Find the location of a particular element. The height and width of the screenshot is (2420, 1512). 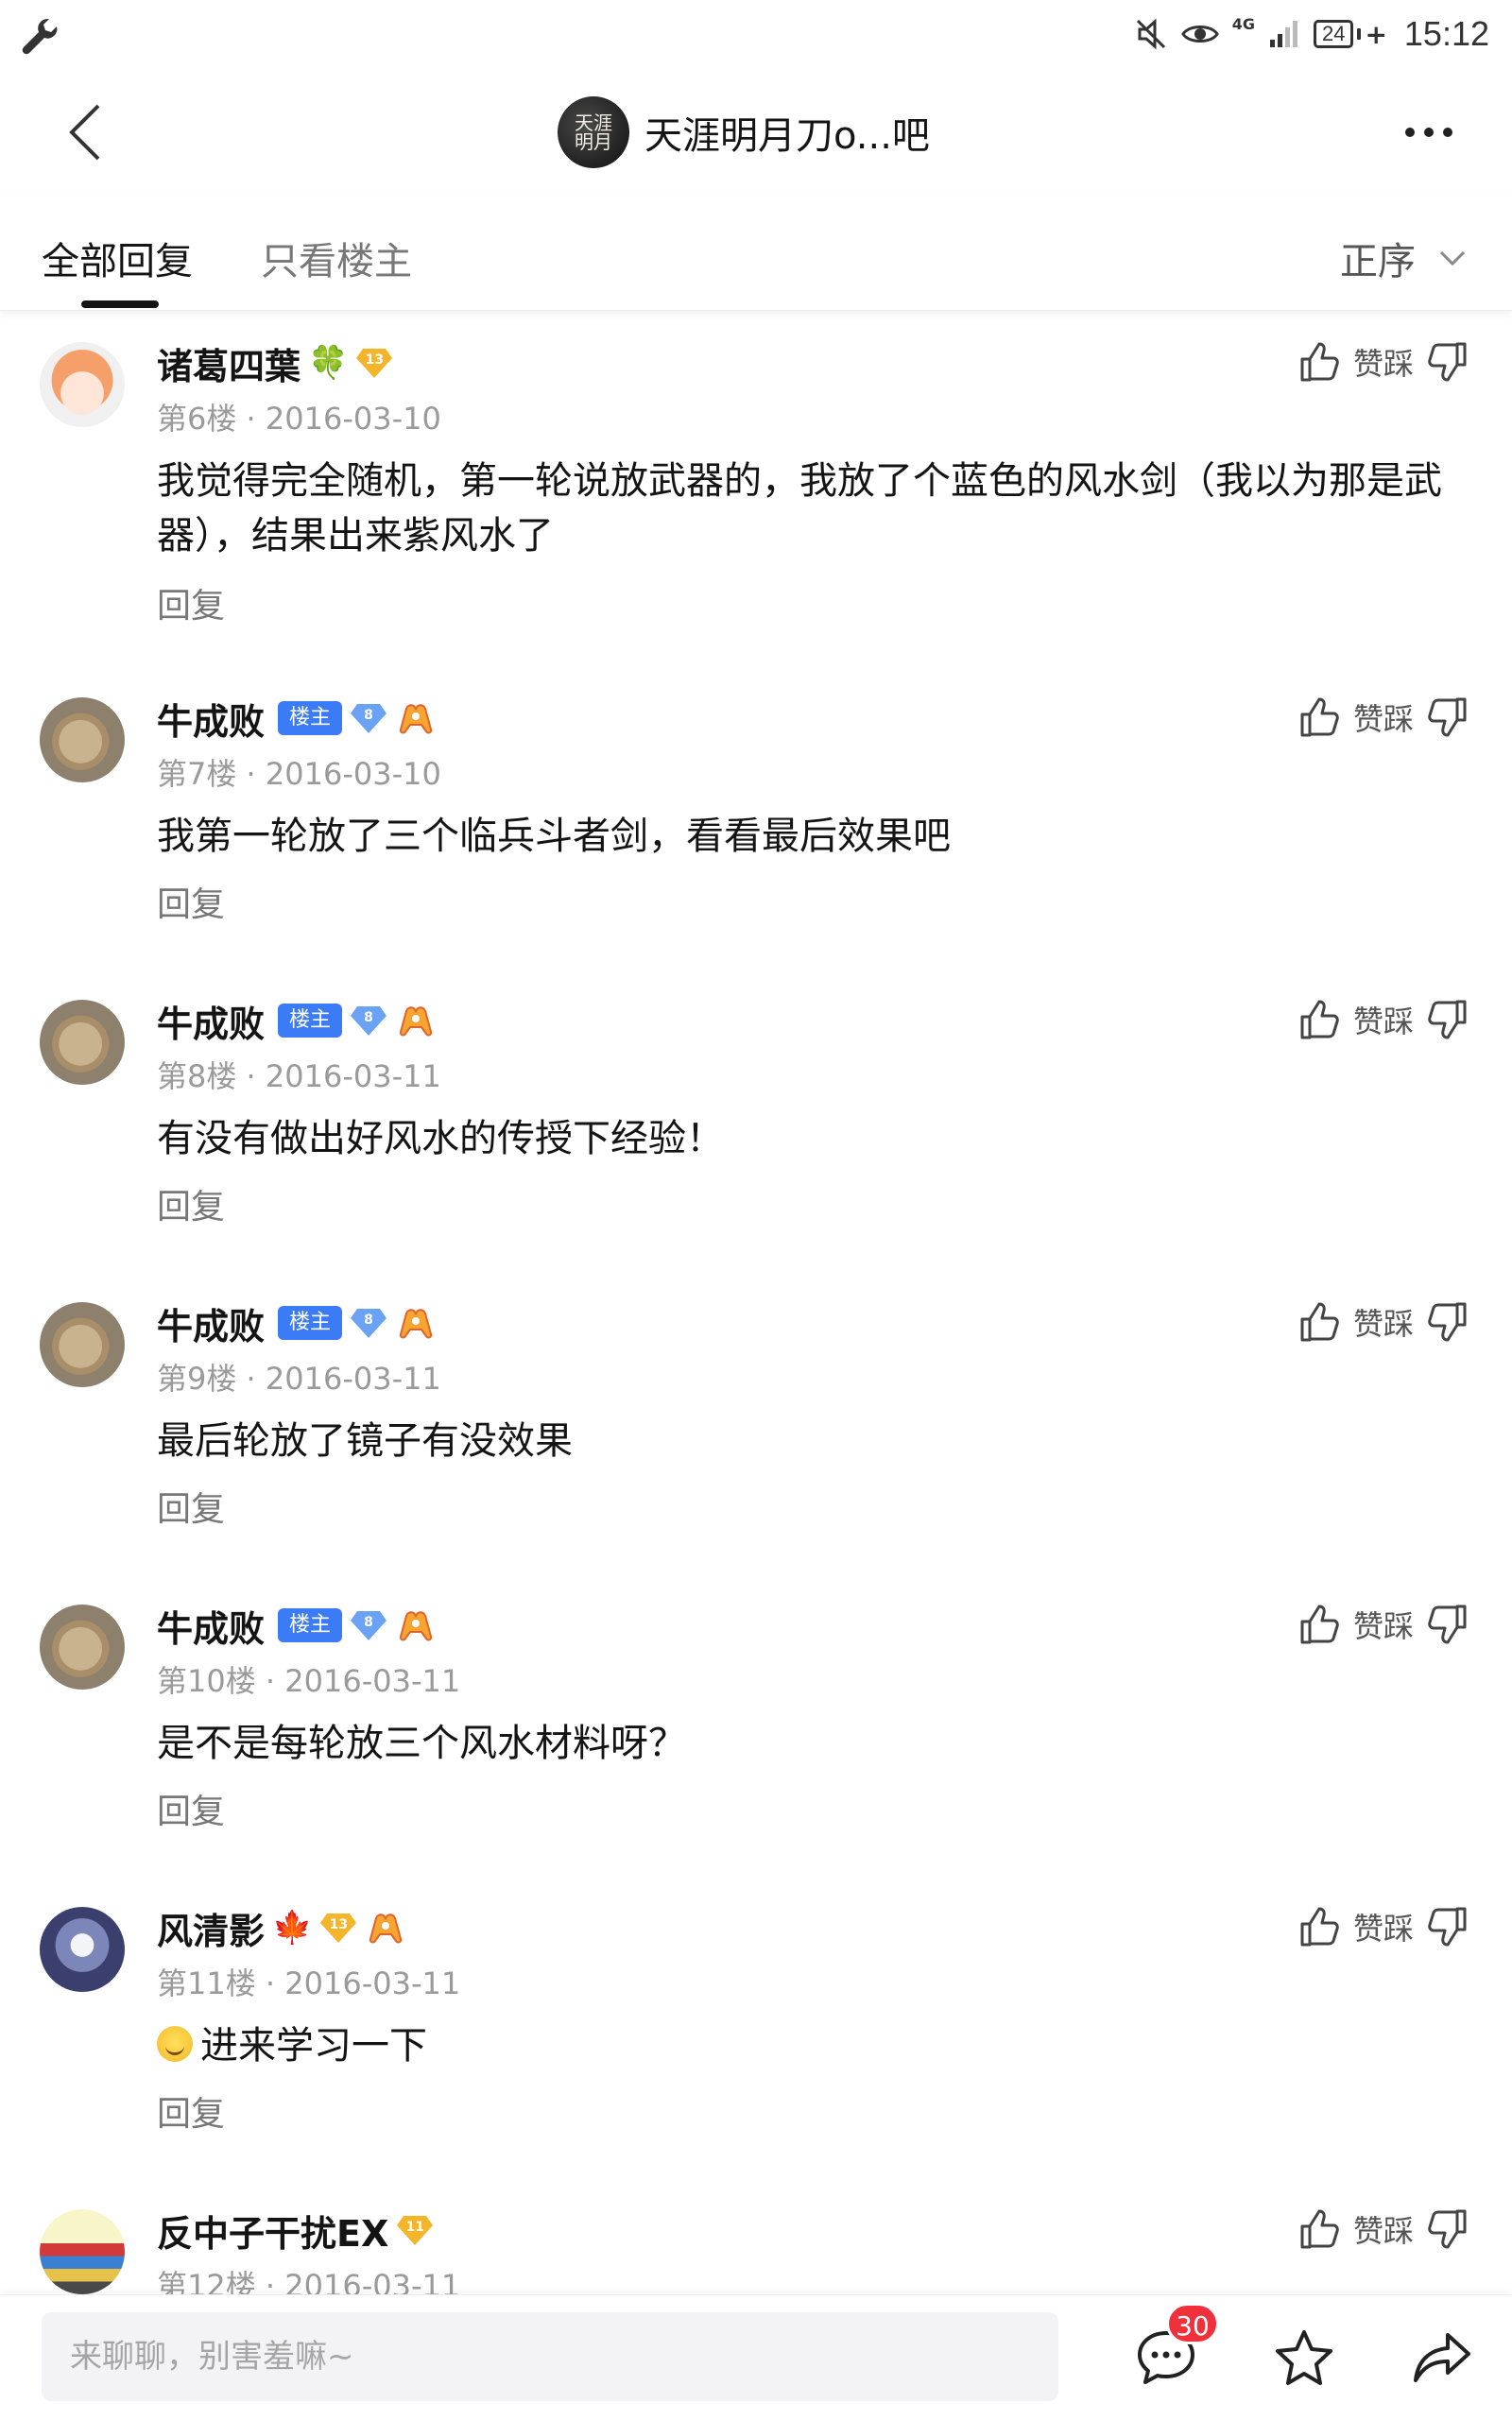

mute-icon is located at coordinates (1150, 34).